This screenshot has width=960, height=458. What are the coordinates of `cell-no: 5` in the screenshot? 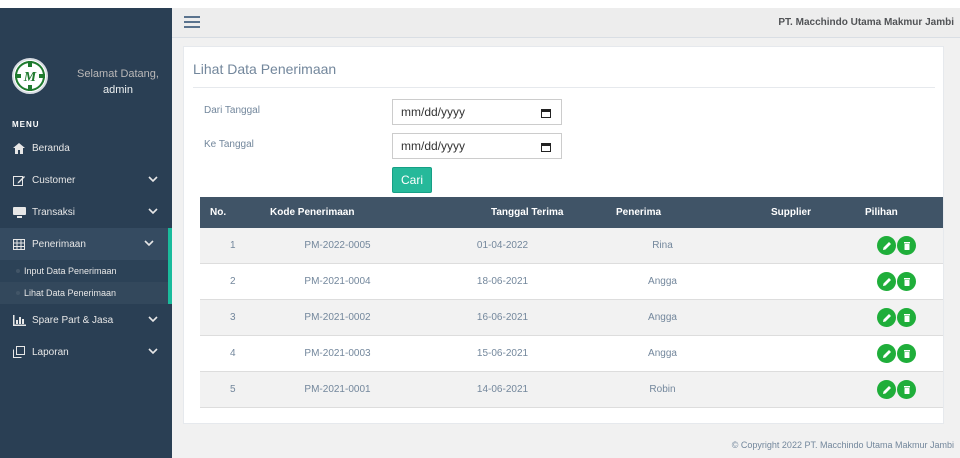 It's located at (233, 389).